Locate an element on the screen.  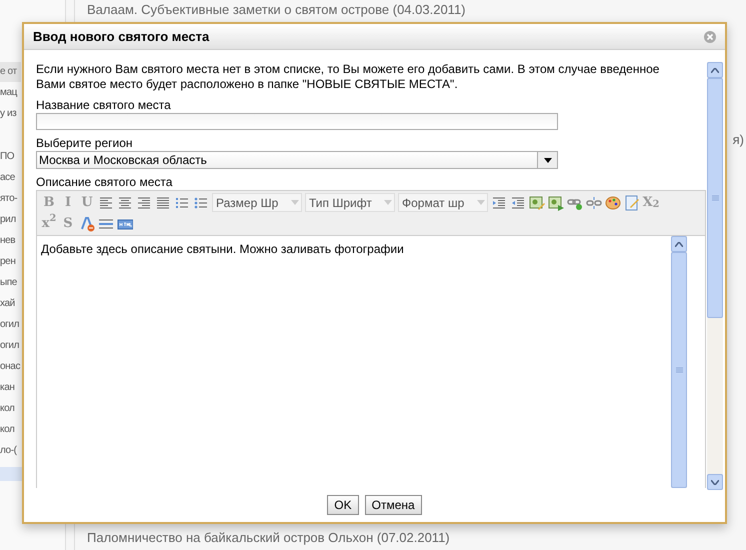
toolbar-dropdown: Размер Шр is located at coordinates (257, 202).